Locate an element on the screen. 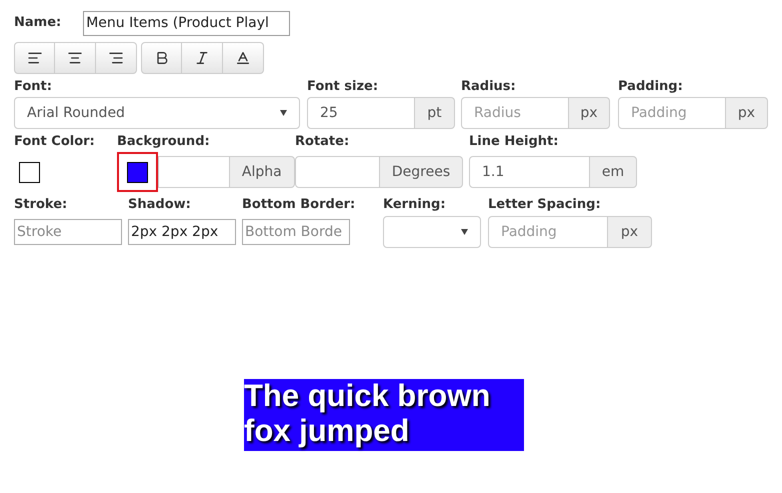  color-picker is located at coordinates (137, 172).